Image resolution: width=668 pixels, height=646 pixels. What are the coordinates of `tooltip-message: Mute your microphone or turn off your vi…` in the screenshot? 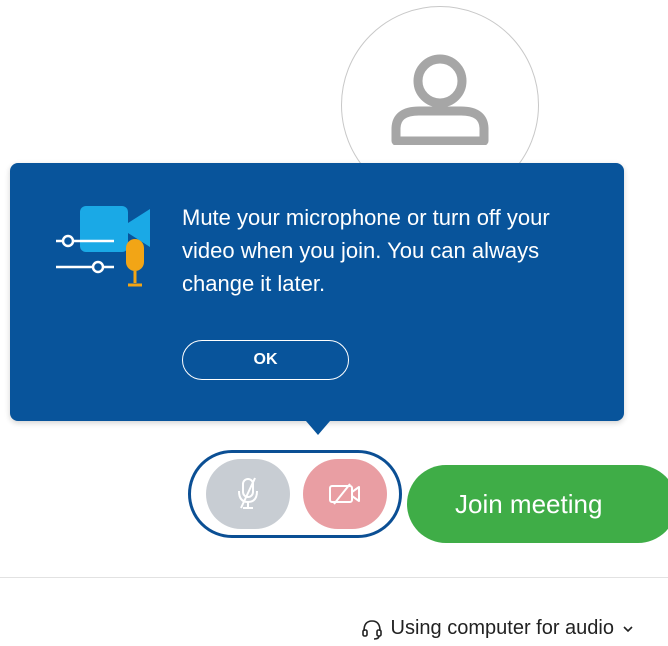 It's located at (366, 250).